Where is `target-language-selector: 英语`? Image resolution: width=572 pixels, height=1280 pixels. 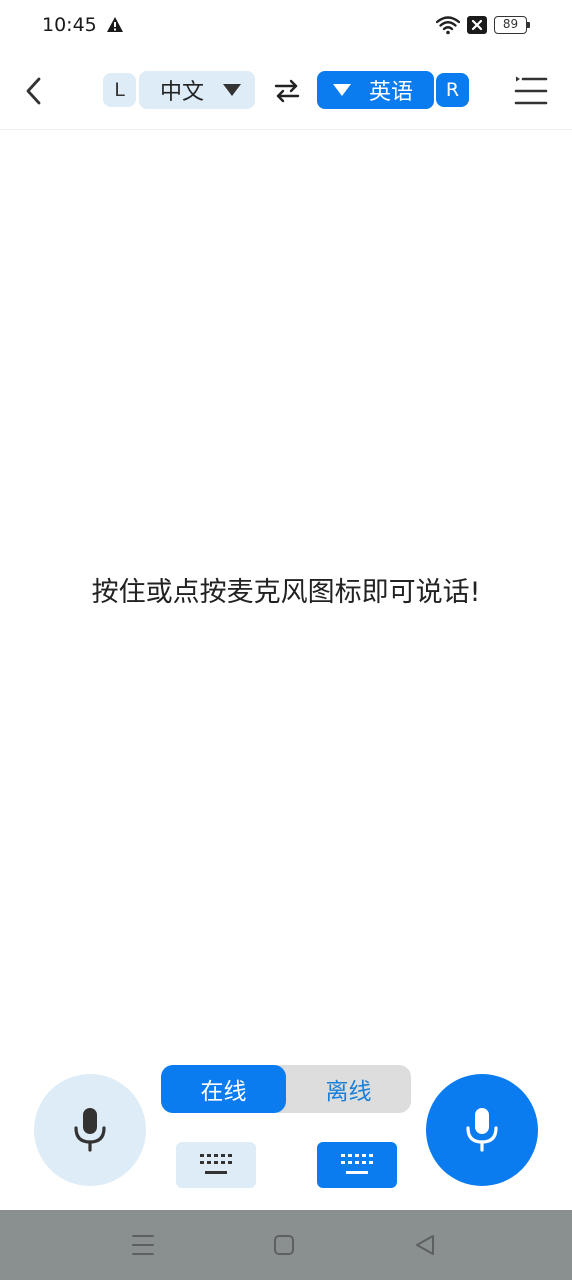 target-language-selector: 英语 is located at coordinates (375, 90).